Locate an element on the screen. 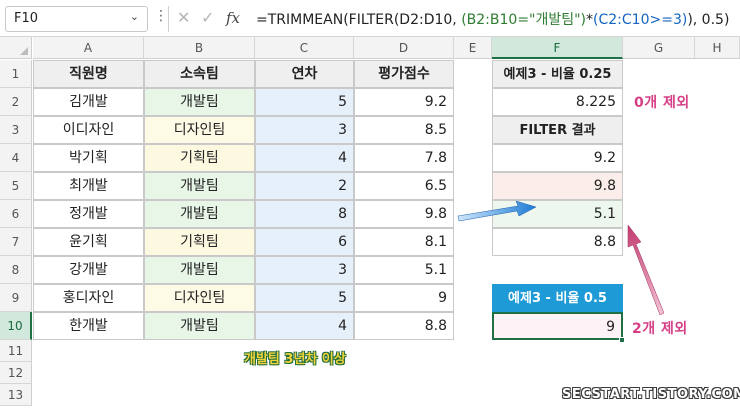 Image resolution: width=740 pixels, height=412 pixels. row-header: 13 is located at coordinates (16, 395).